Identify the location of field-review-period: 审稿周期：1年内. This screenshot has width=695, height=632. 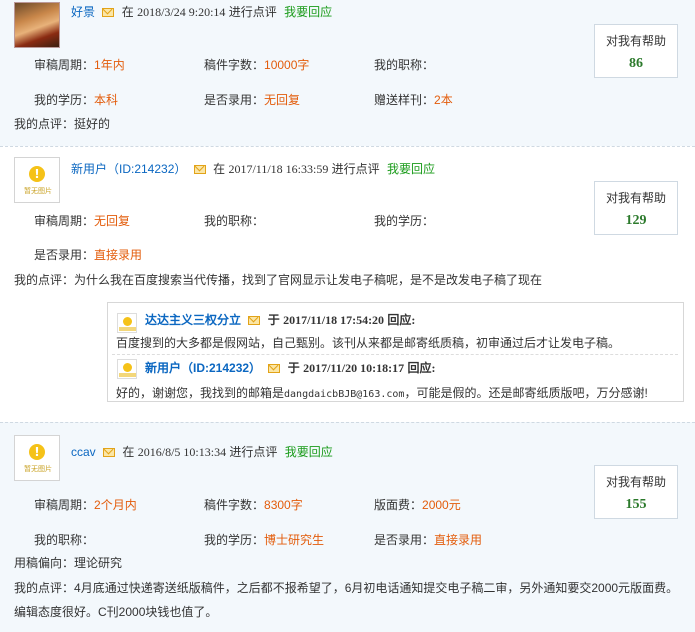
(79, 65).